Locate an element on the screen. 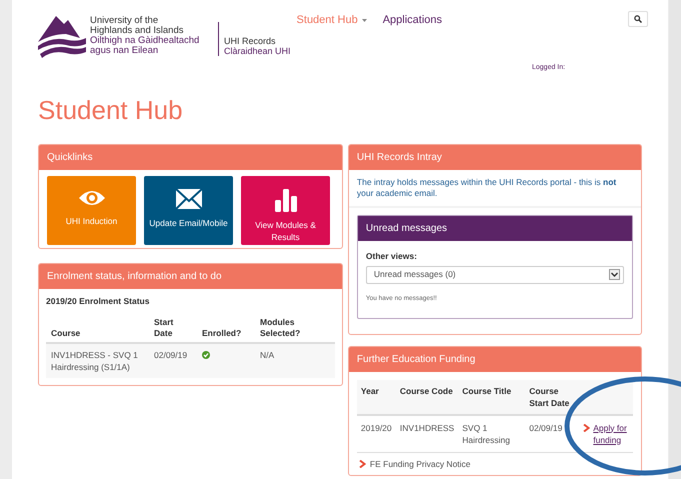 This screenshot has height=479, width=681. column-header: Course Title is located at coordinates (492, 397).